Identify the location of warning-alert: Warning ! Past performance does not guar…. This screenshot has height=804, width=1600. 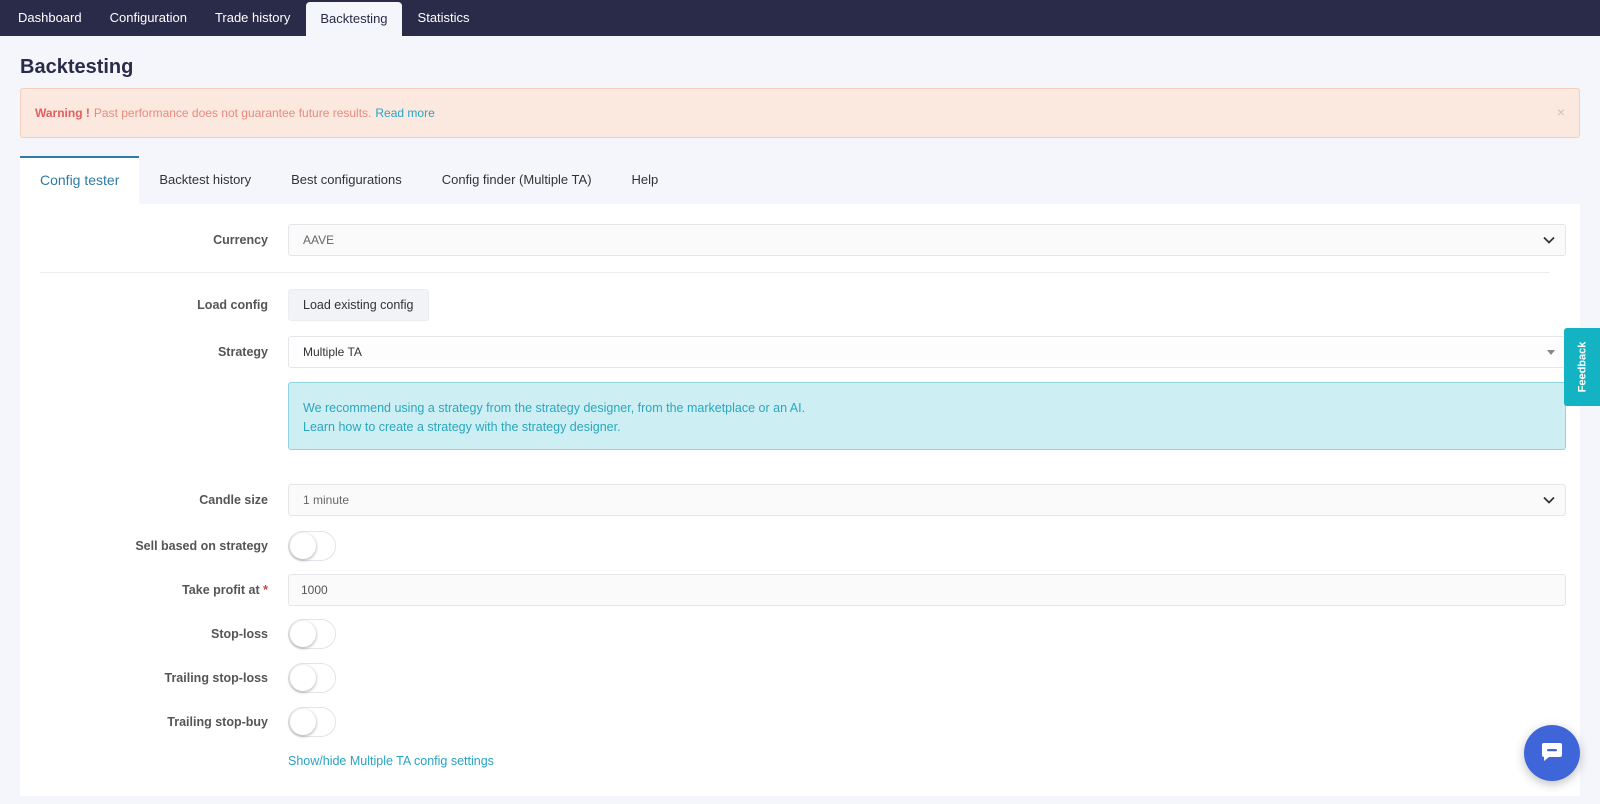
(800, 113).